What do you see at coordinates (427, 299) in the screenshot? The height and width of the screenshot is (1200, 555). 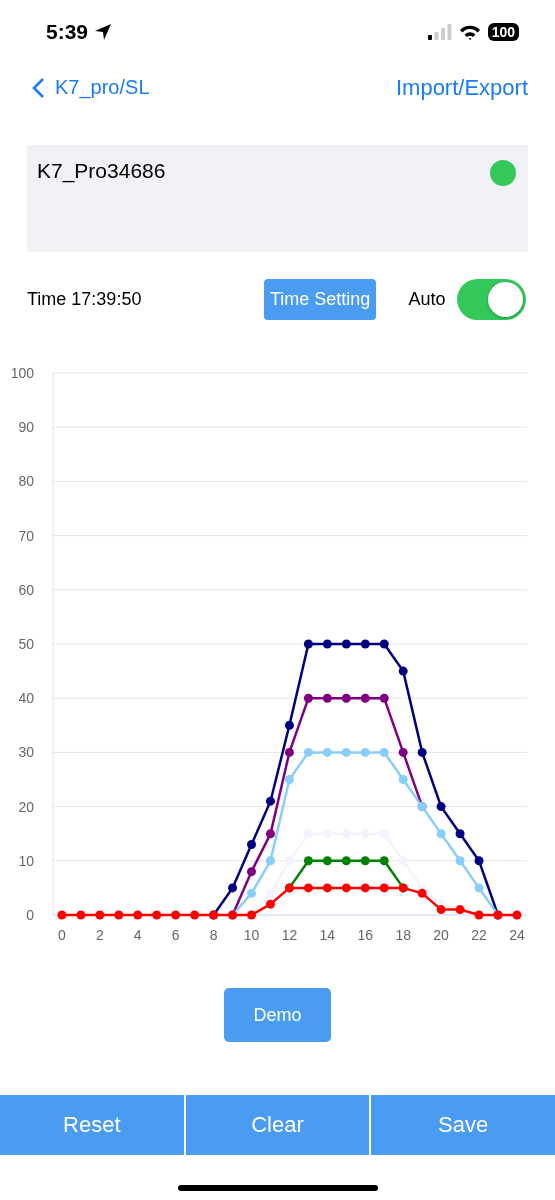 I see `auto-label: Auto` at bounding box center [427, 299].